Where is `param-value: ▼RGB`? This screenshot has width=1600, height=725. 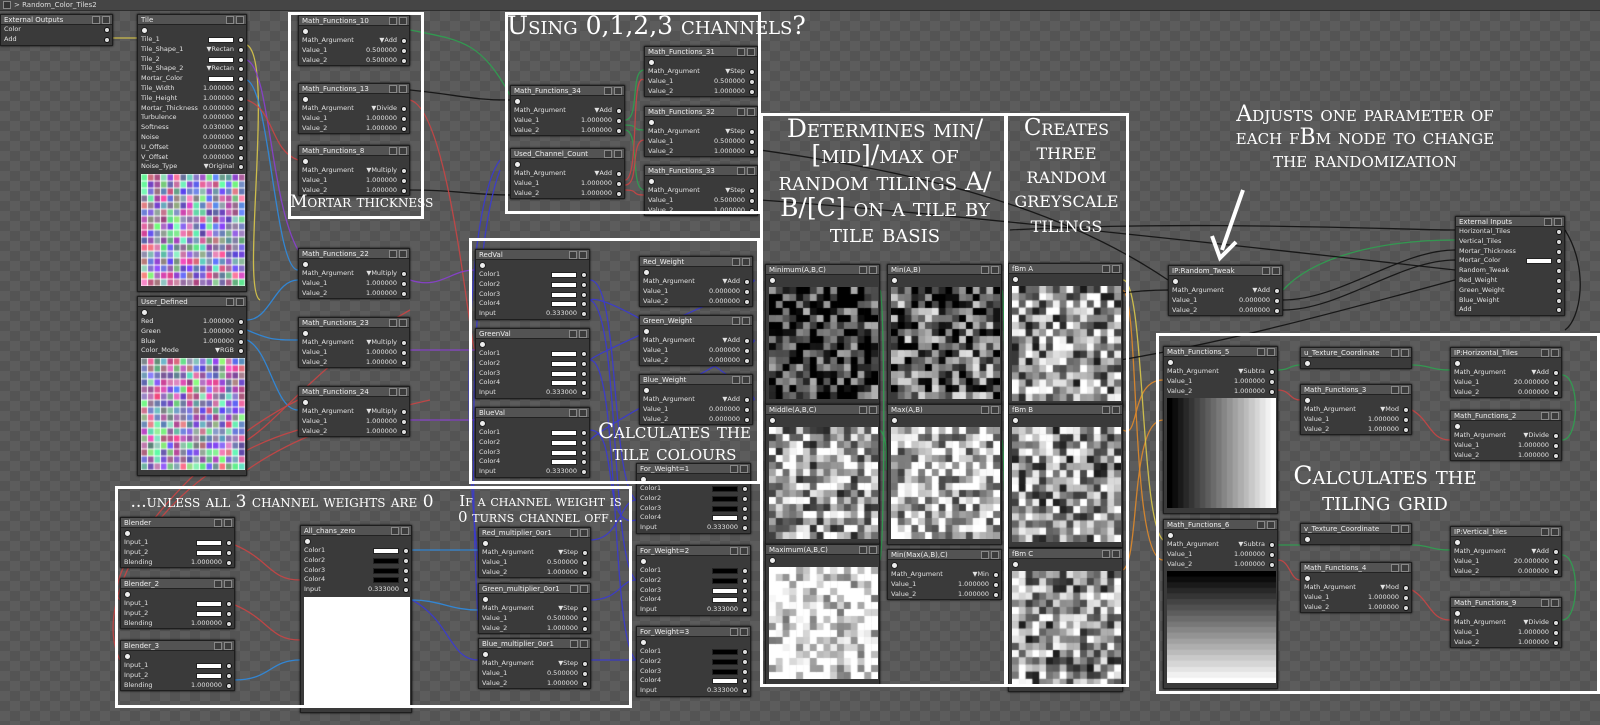 param-value: ▼RGB is located at coordinates (224, 351).